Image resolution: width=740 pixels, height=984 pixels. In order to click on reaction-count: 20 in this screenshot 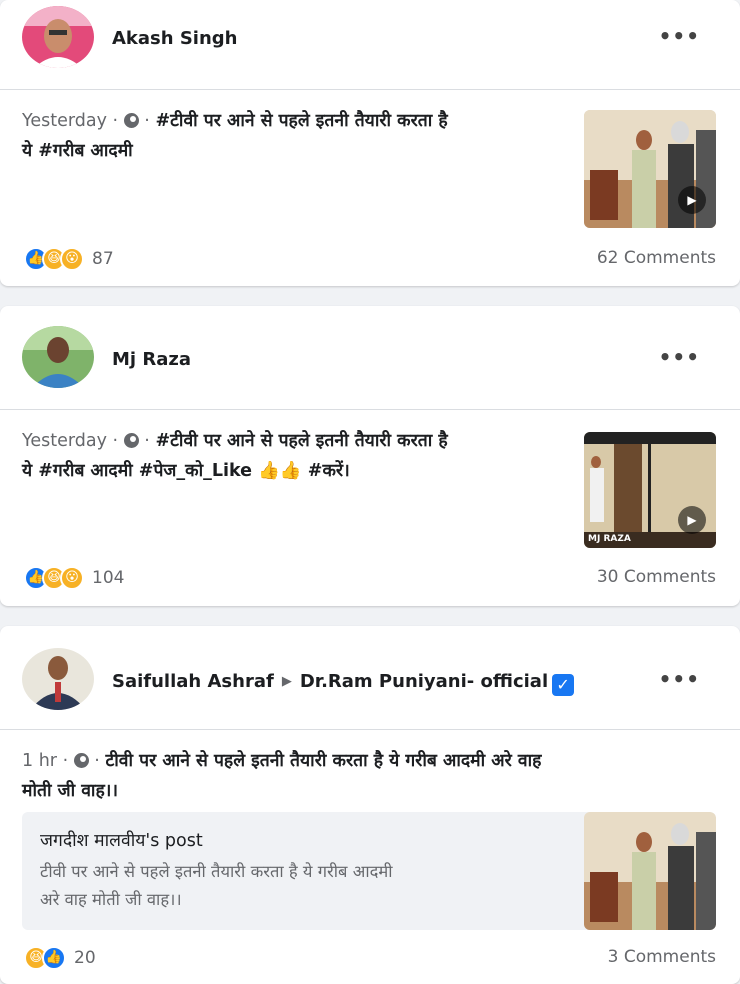, I will do `click(85, 958)`.